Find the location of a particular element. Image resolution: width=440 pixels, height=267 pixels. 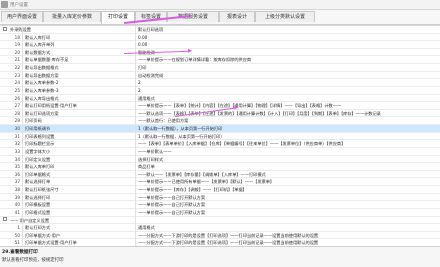

setting-number: 40 is located at coordinates (17, 205).